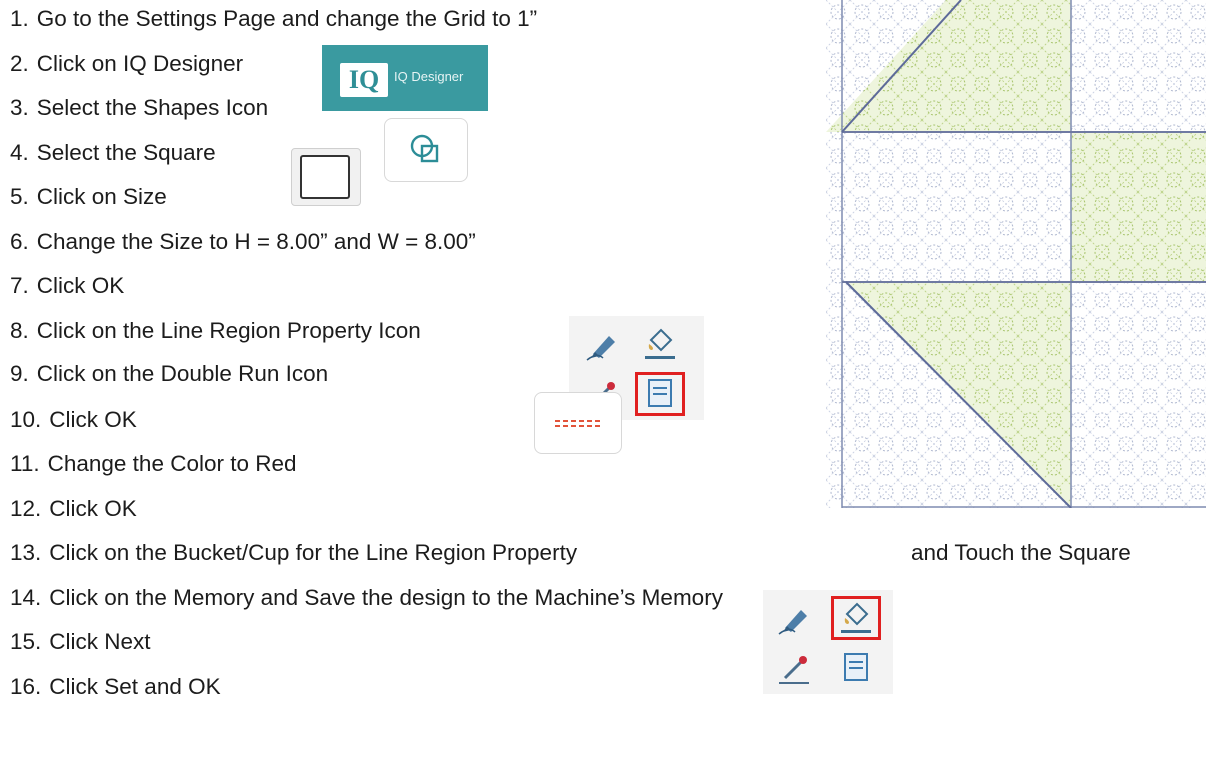 The width and height of the screenshot is (1206, 760). Describe the element at coordinates (26, 686) in the screenshot. I see `step-number: 16.` at that location.